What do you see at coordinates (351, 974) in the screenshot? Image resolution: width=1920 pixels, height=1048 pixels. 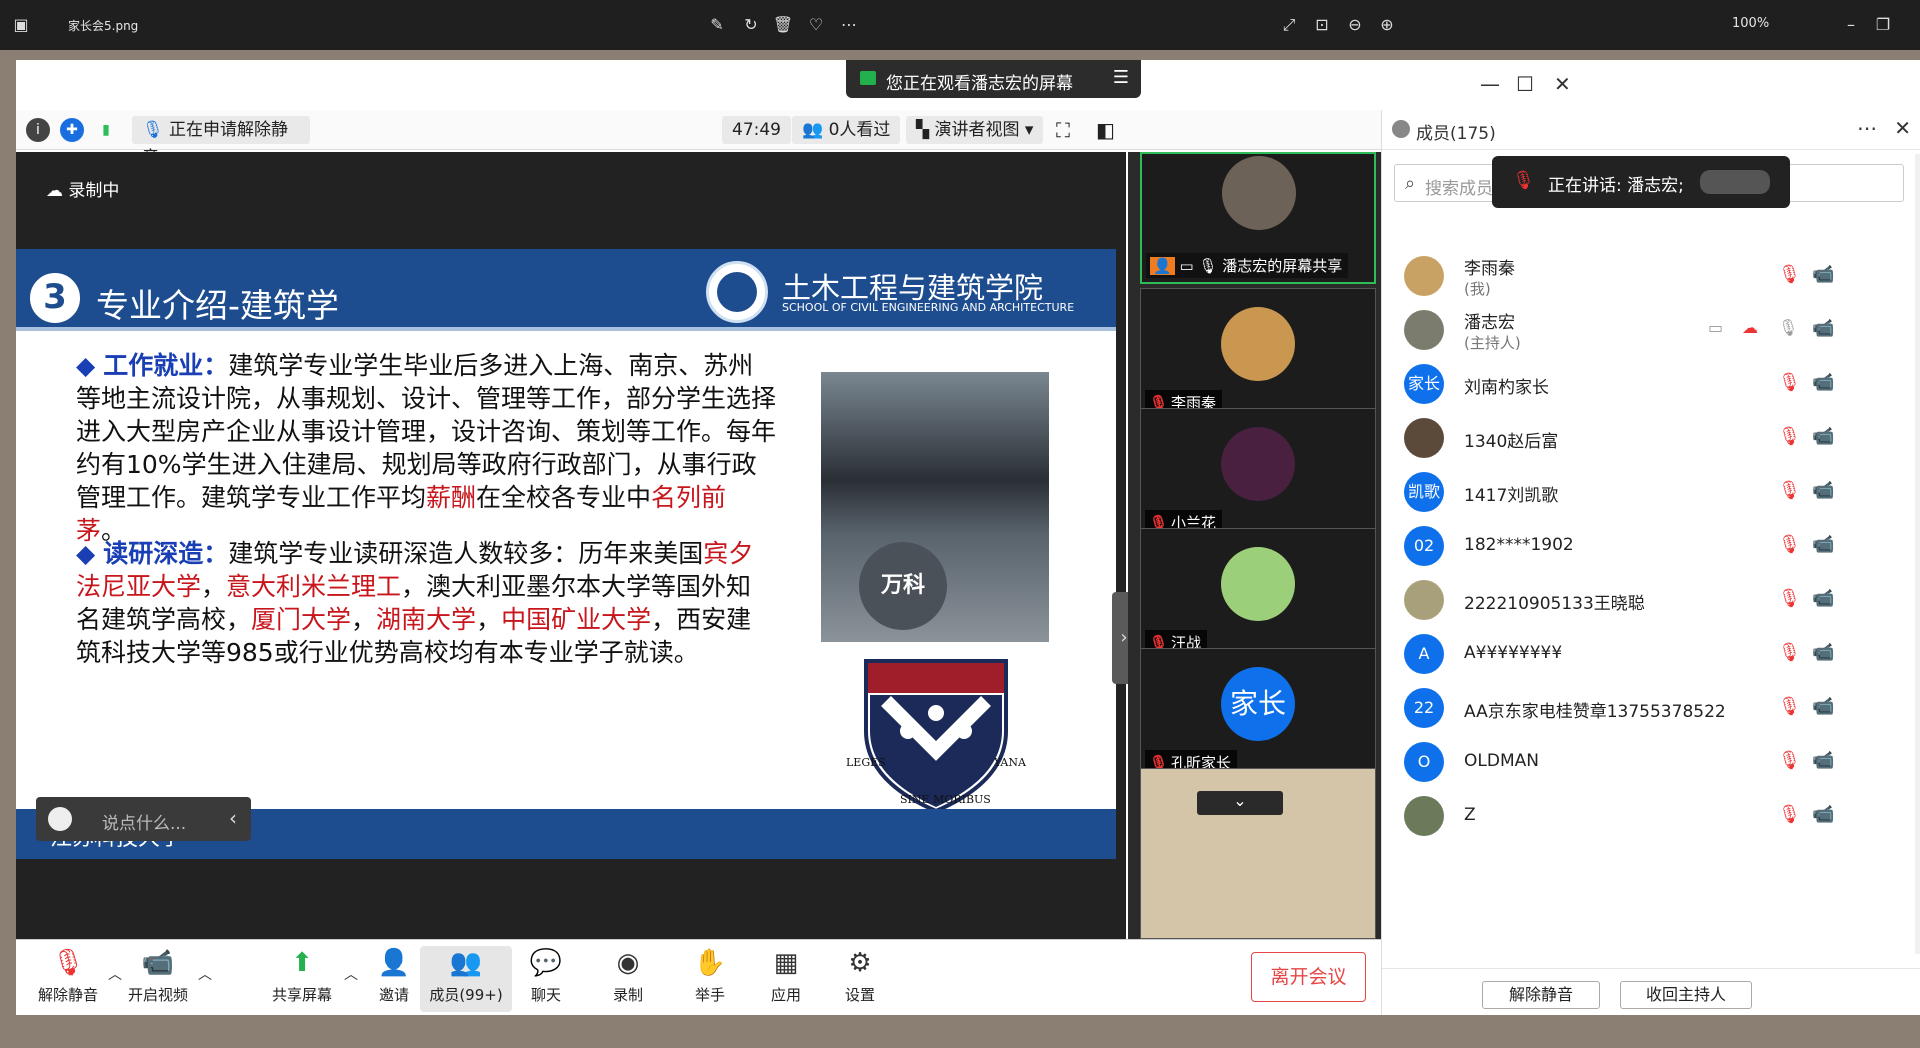 I see `share-options-caret-icon: ︿` at bounding box center [351, 974].